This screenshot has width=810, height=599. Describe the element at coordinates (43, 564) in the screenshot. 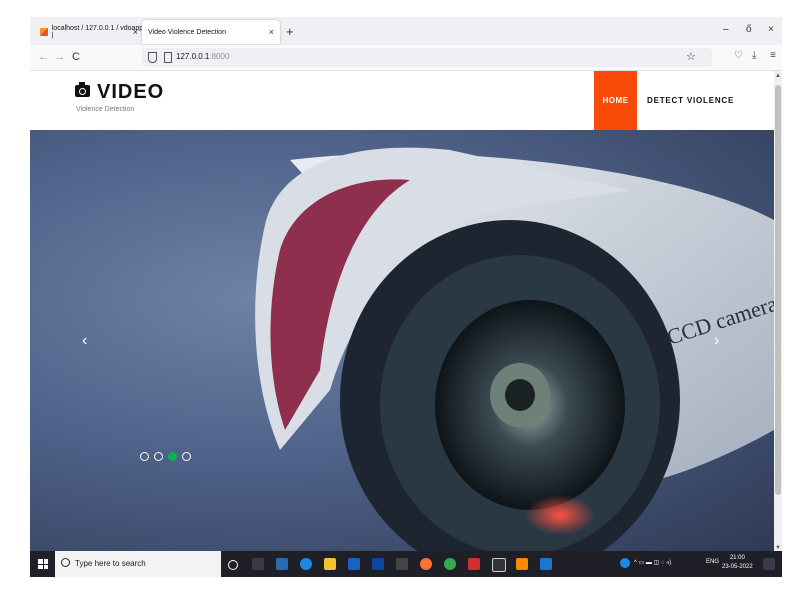

I see `windows-start-icon` at that location.